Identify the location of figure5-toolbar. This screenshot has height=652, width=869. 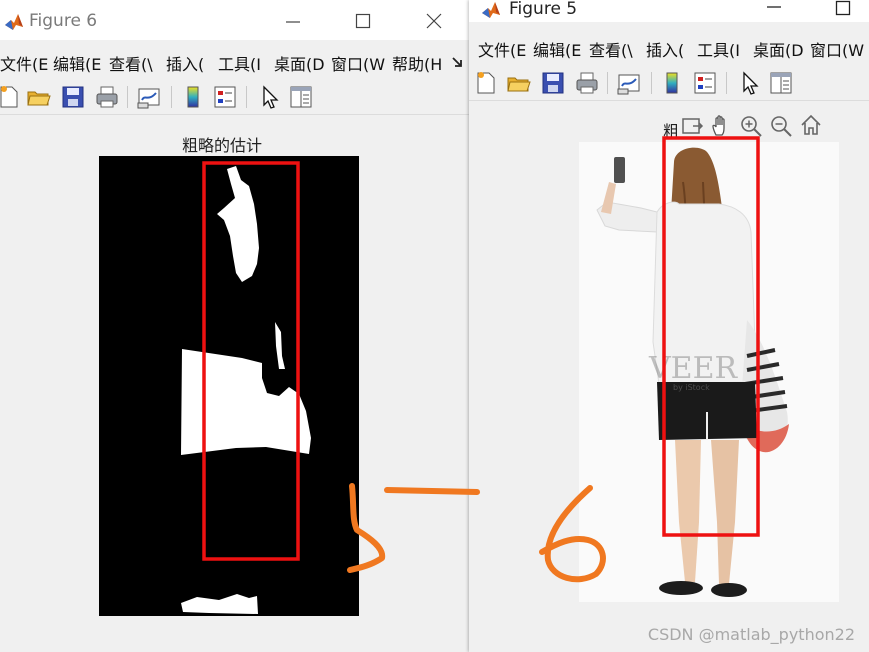
(669, 83).